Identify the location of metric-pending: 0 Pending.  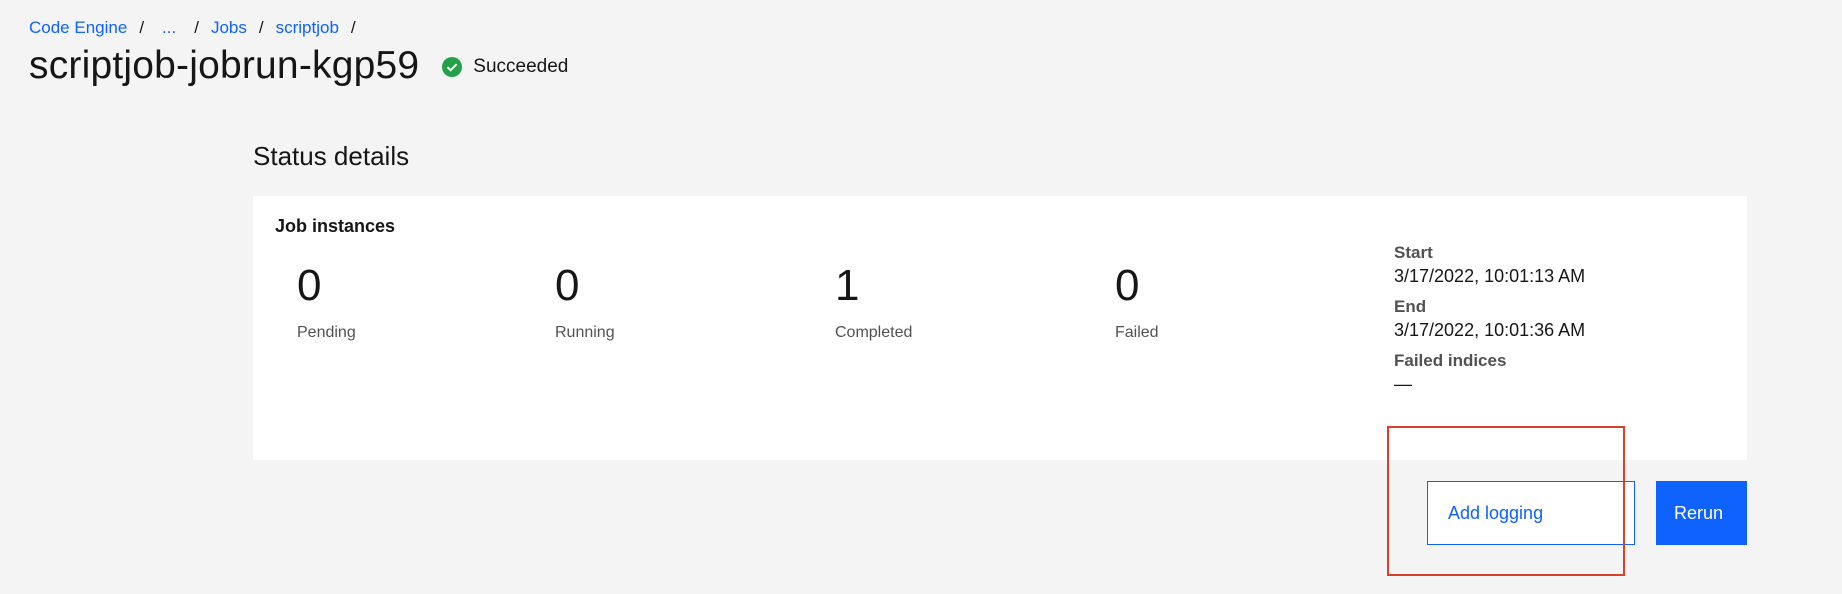
(326, 302).